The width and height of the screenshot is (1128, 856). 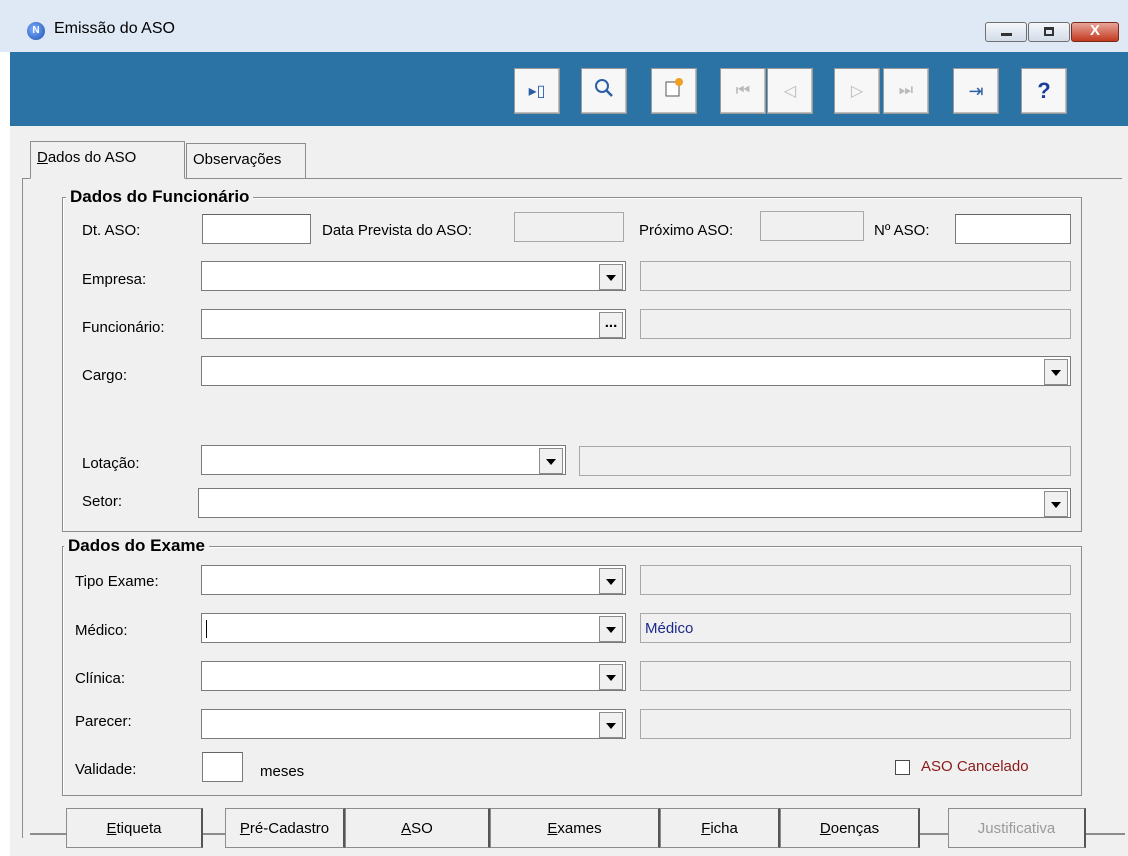 I want to click on tab-label: ados do ASO, so click(x=92, y=157).